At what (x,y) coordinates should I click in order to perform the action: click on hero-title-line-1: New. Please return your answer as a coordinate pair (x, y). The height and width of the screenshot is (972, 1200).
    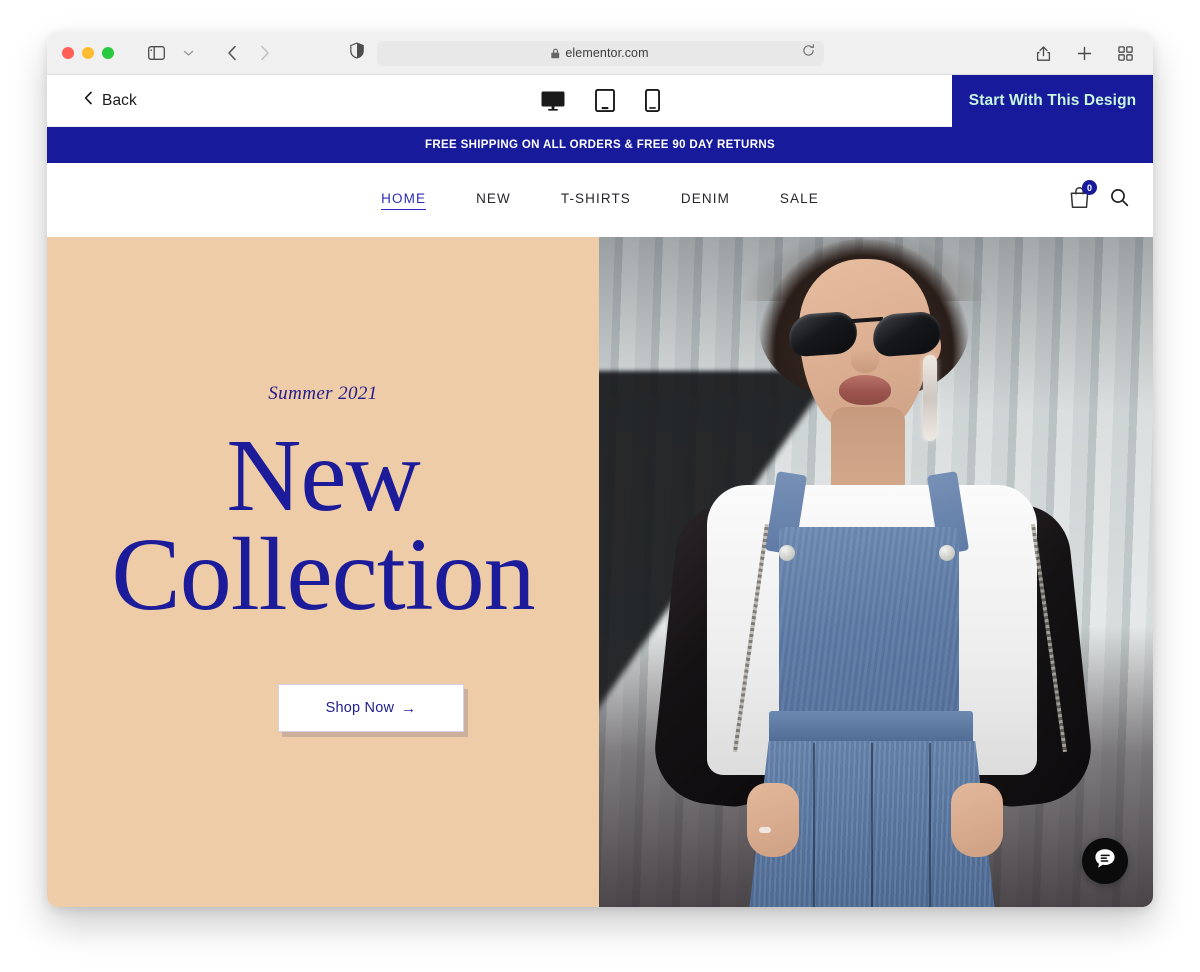
    Looking at the image, I should click on (323, 475).